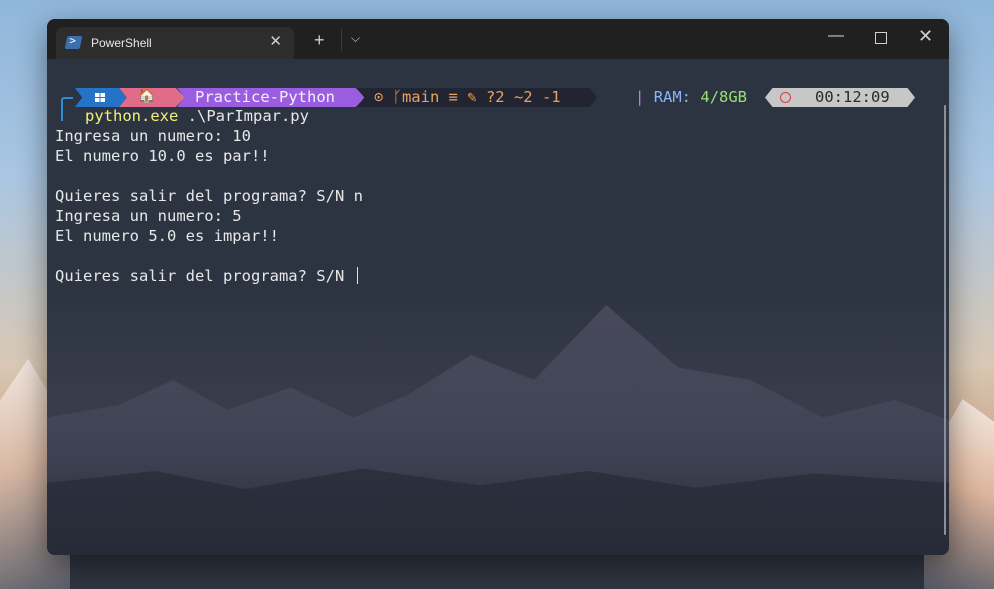 This screenshot has height=589, width=994. What do you see at coordinates (945, 320) in the screenshot?
I see `scrollbar` at bounding box center [945, 320].